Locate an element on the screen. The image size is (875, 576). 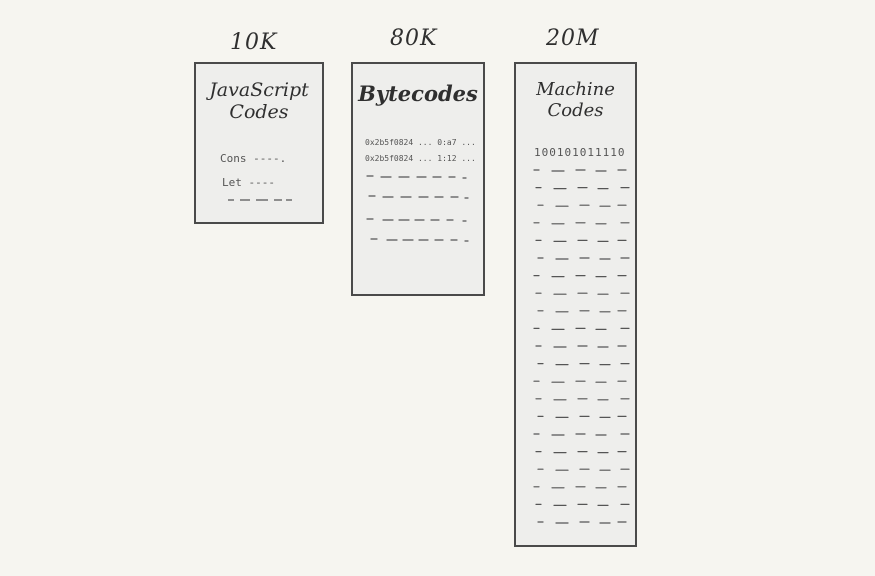
title-line-1: Bytecodes is located at coordinates (418, 93).